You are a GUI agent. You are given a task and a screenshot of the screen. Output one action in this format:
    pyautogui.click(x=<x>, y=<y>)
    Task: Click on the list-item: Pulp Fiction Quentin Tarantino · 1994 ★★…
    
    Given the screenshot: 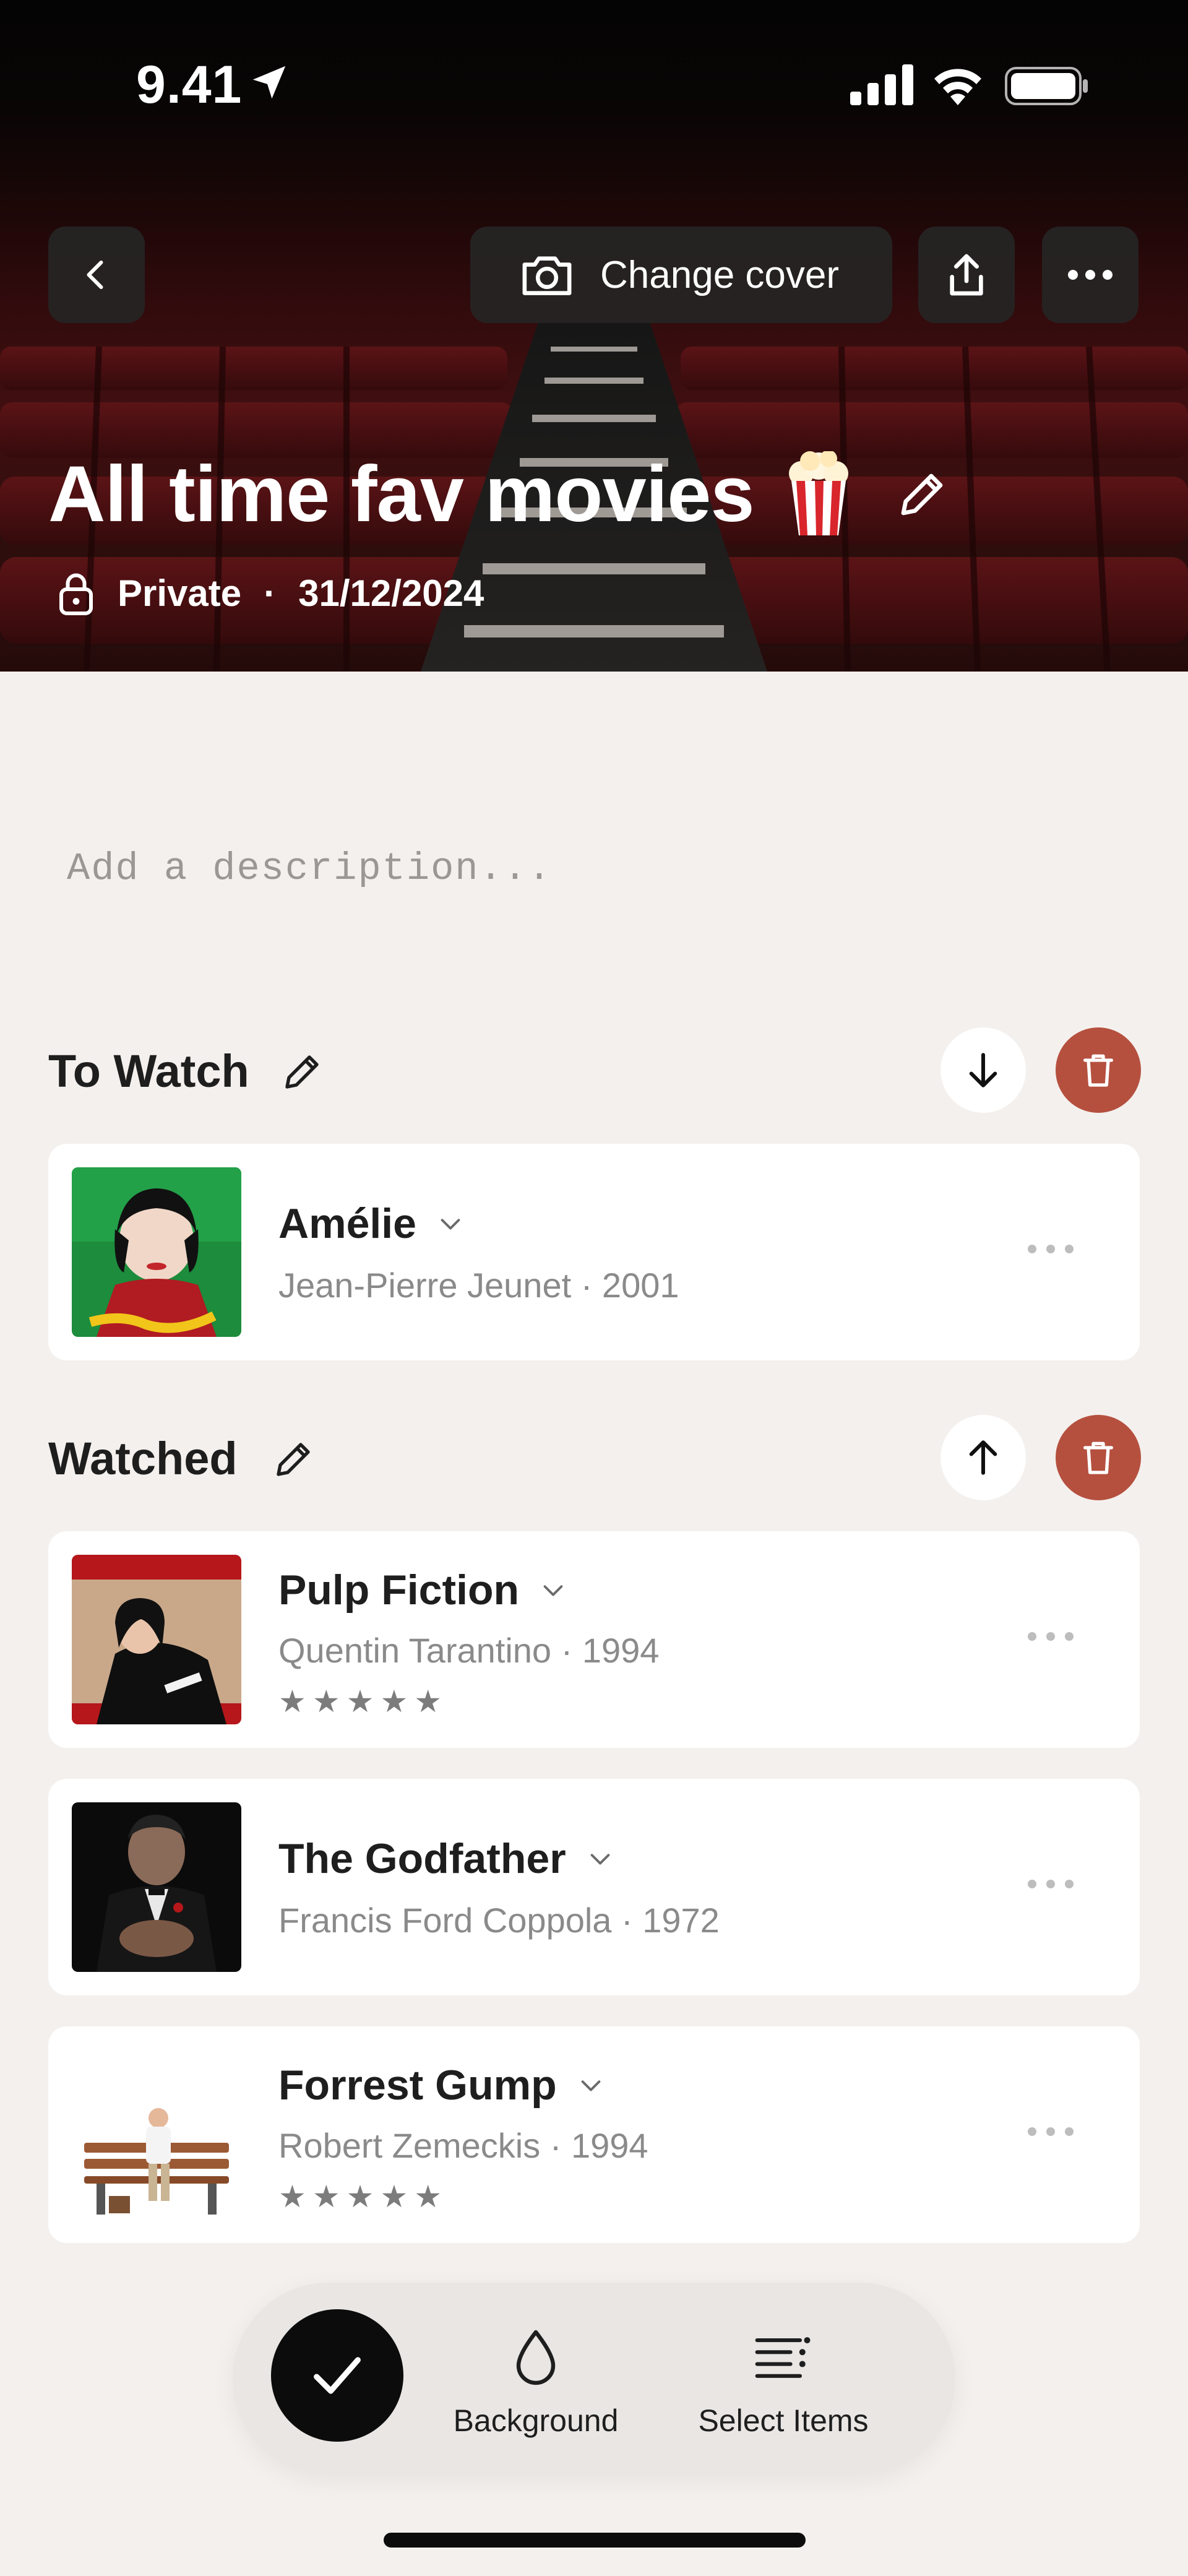 What is the action you would take?
    pyautogui.click(x=594, y=1639)
    